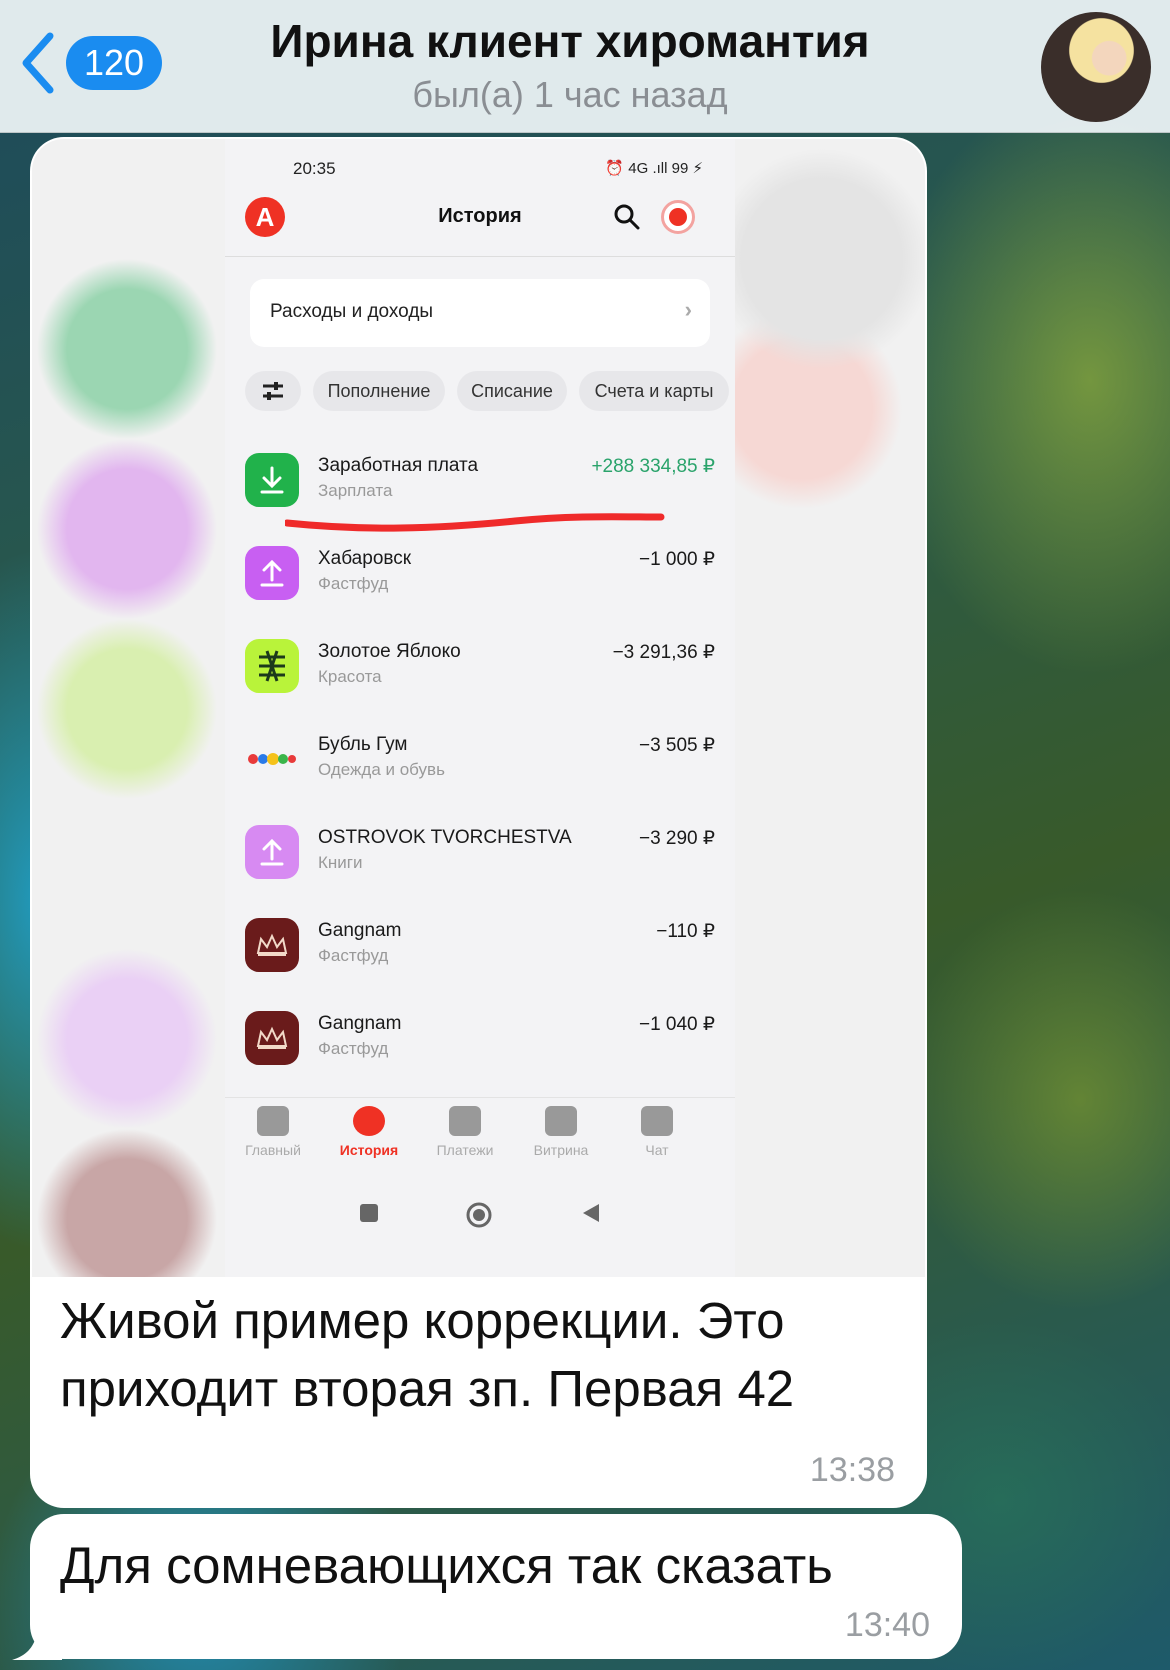 The height and width of the screenshot is (1670, 1170). Describe the element at coordinates (379, 391) in the screenshot. I see `chip-replenishment: Пополнение` at that location.